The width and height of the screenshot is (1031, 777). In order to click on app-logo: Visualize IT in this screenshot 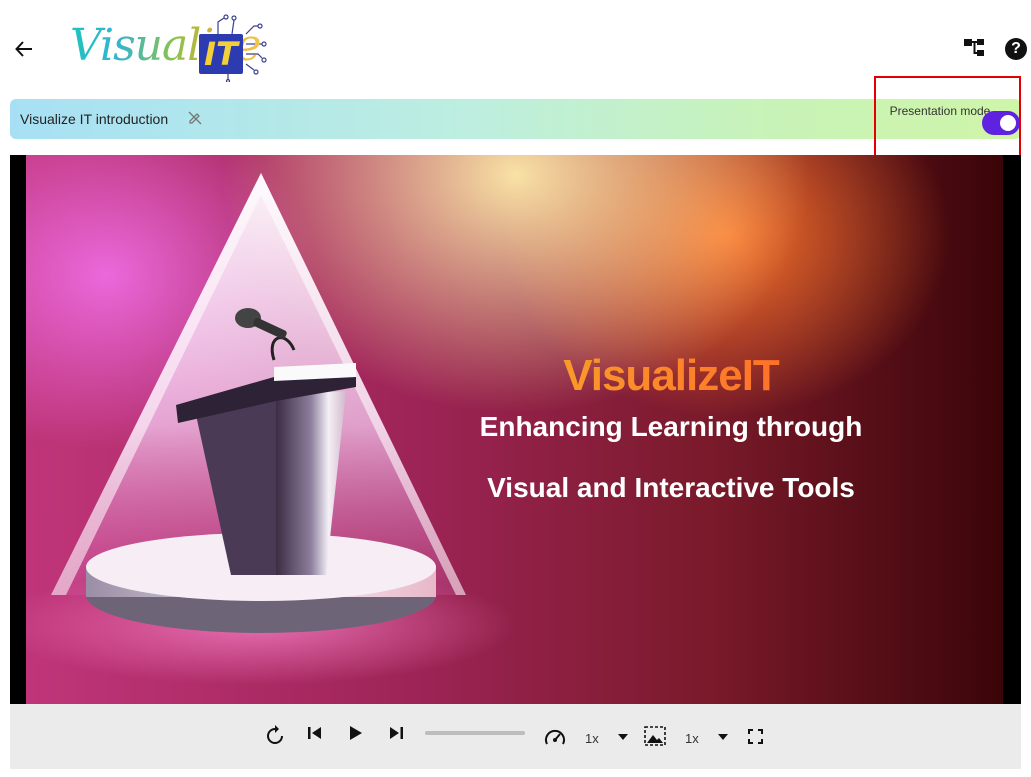, I will do `click(168, 48)`.